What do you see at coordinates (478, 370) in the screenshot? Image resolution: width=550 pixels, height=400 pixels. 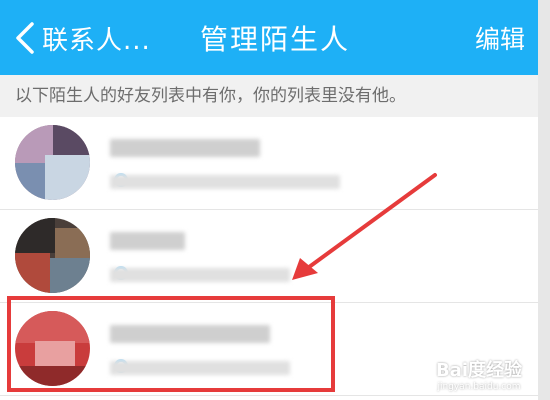 I see `watermark-brand: Bai度经验` at bounding box center [478, 370].